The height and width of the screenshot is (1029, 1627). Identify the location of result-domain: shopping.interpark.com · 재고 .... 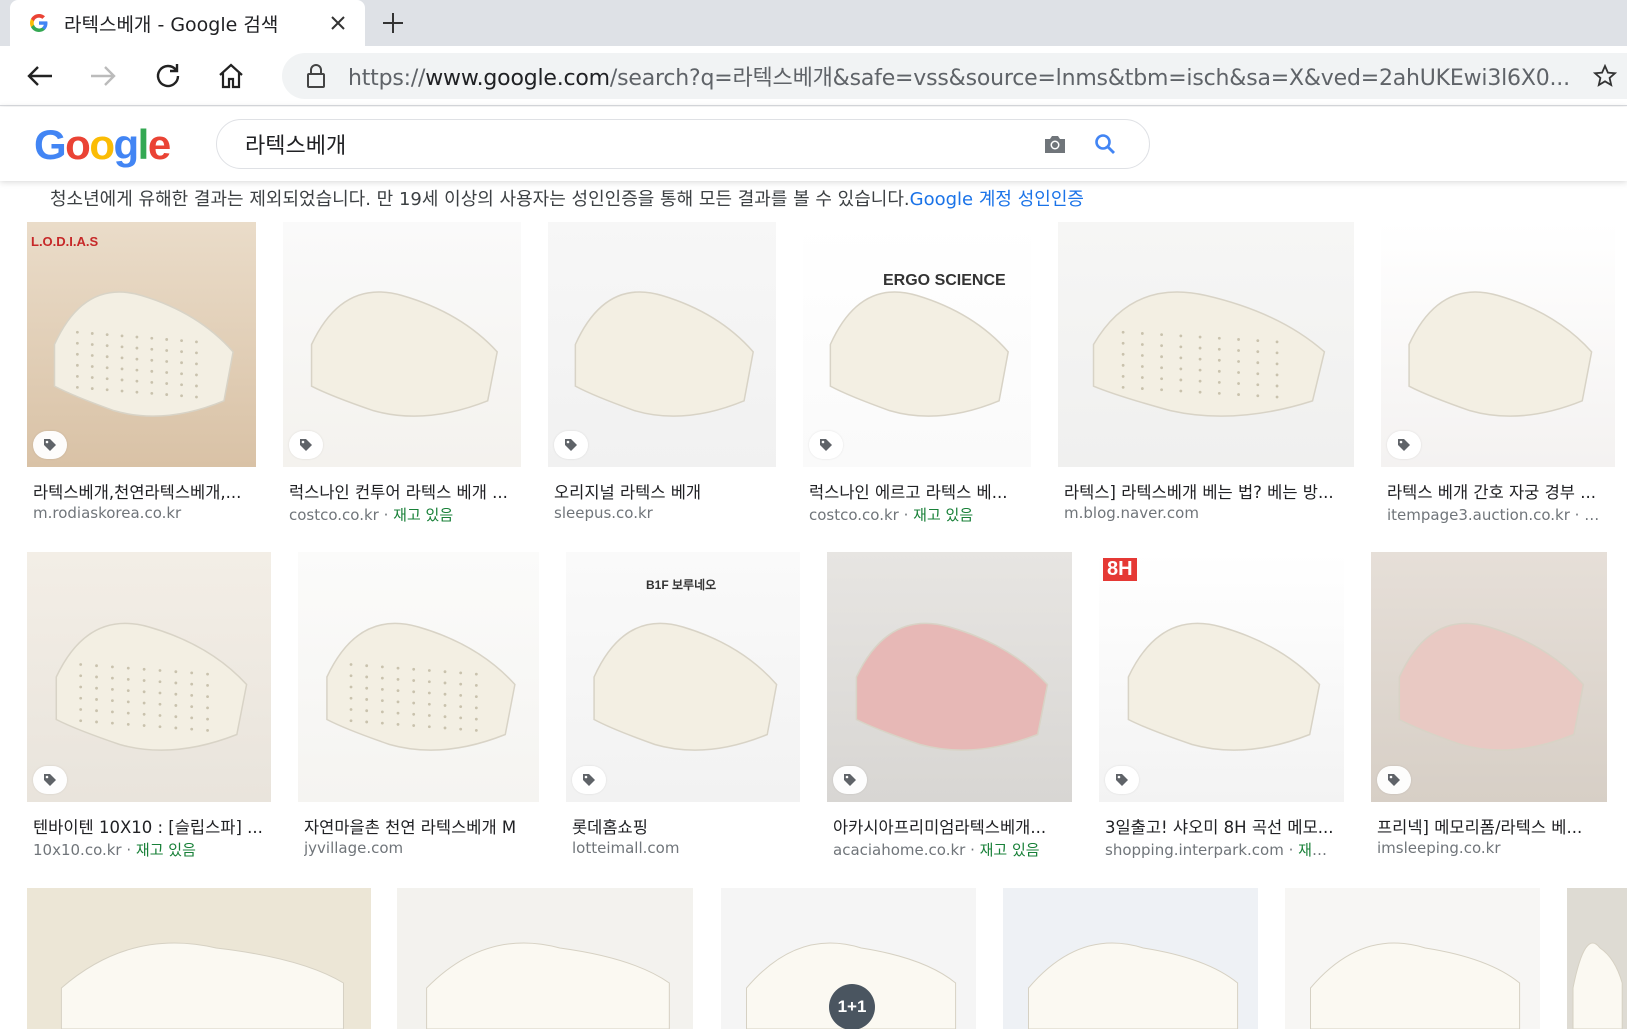
(1222, 849).